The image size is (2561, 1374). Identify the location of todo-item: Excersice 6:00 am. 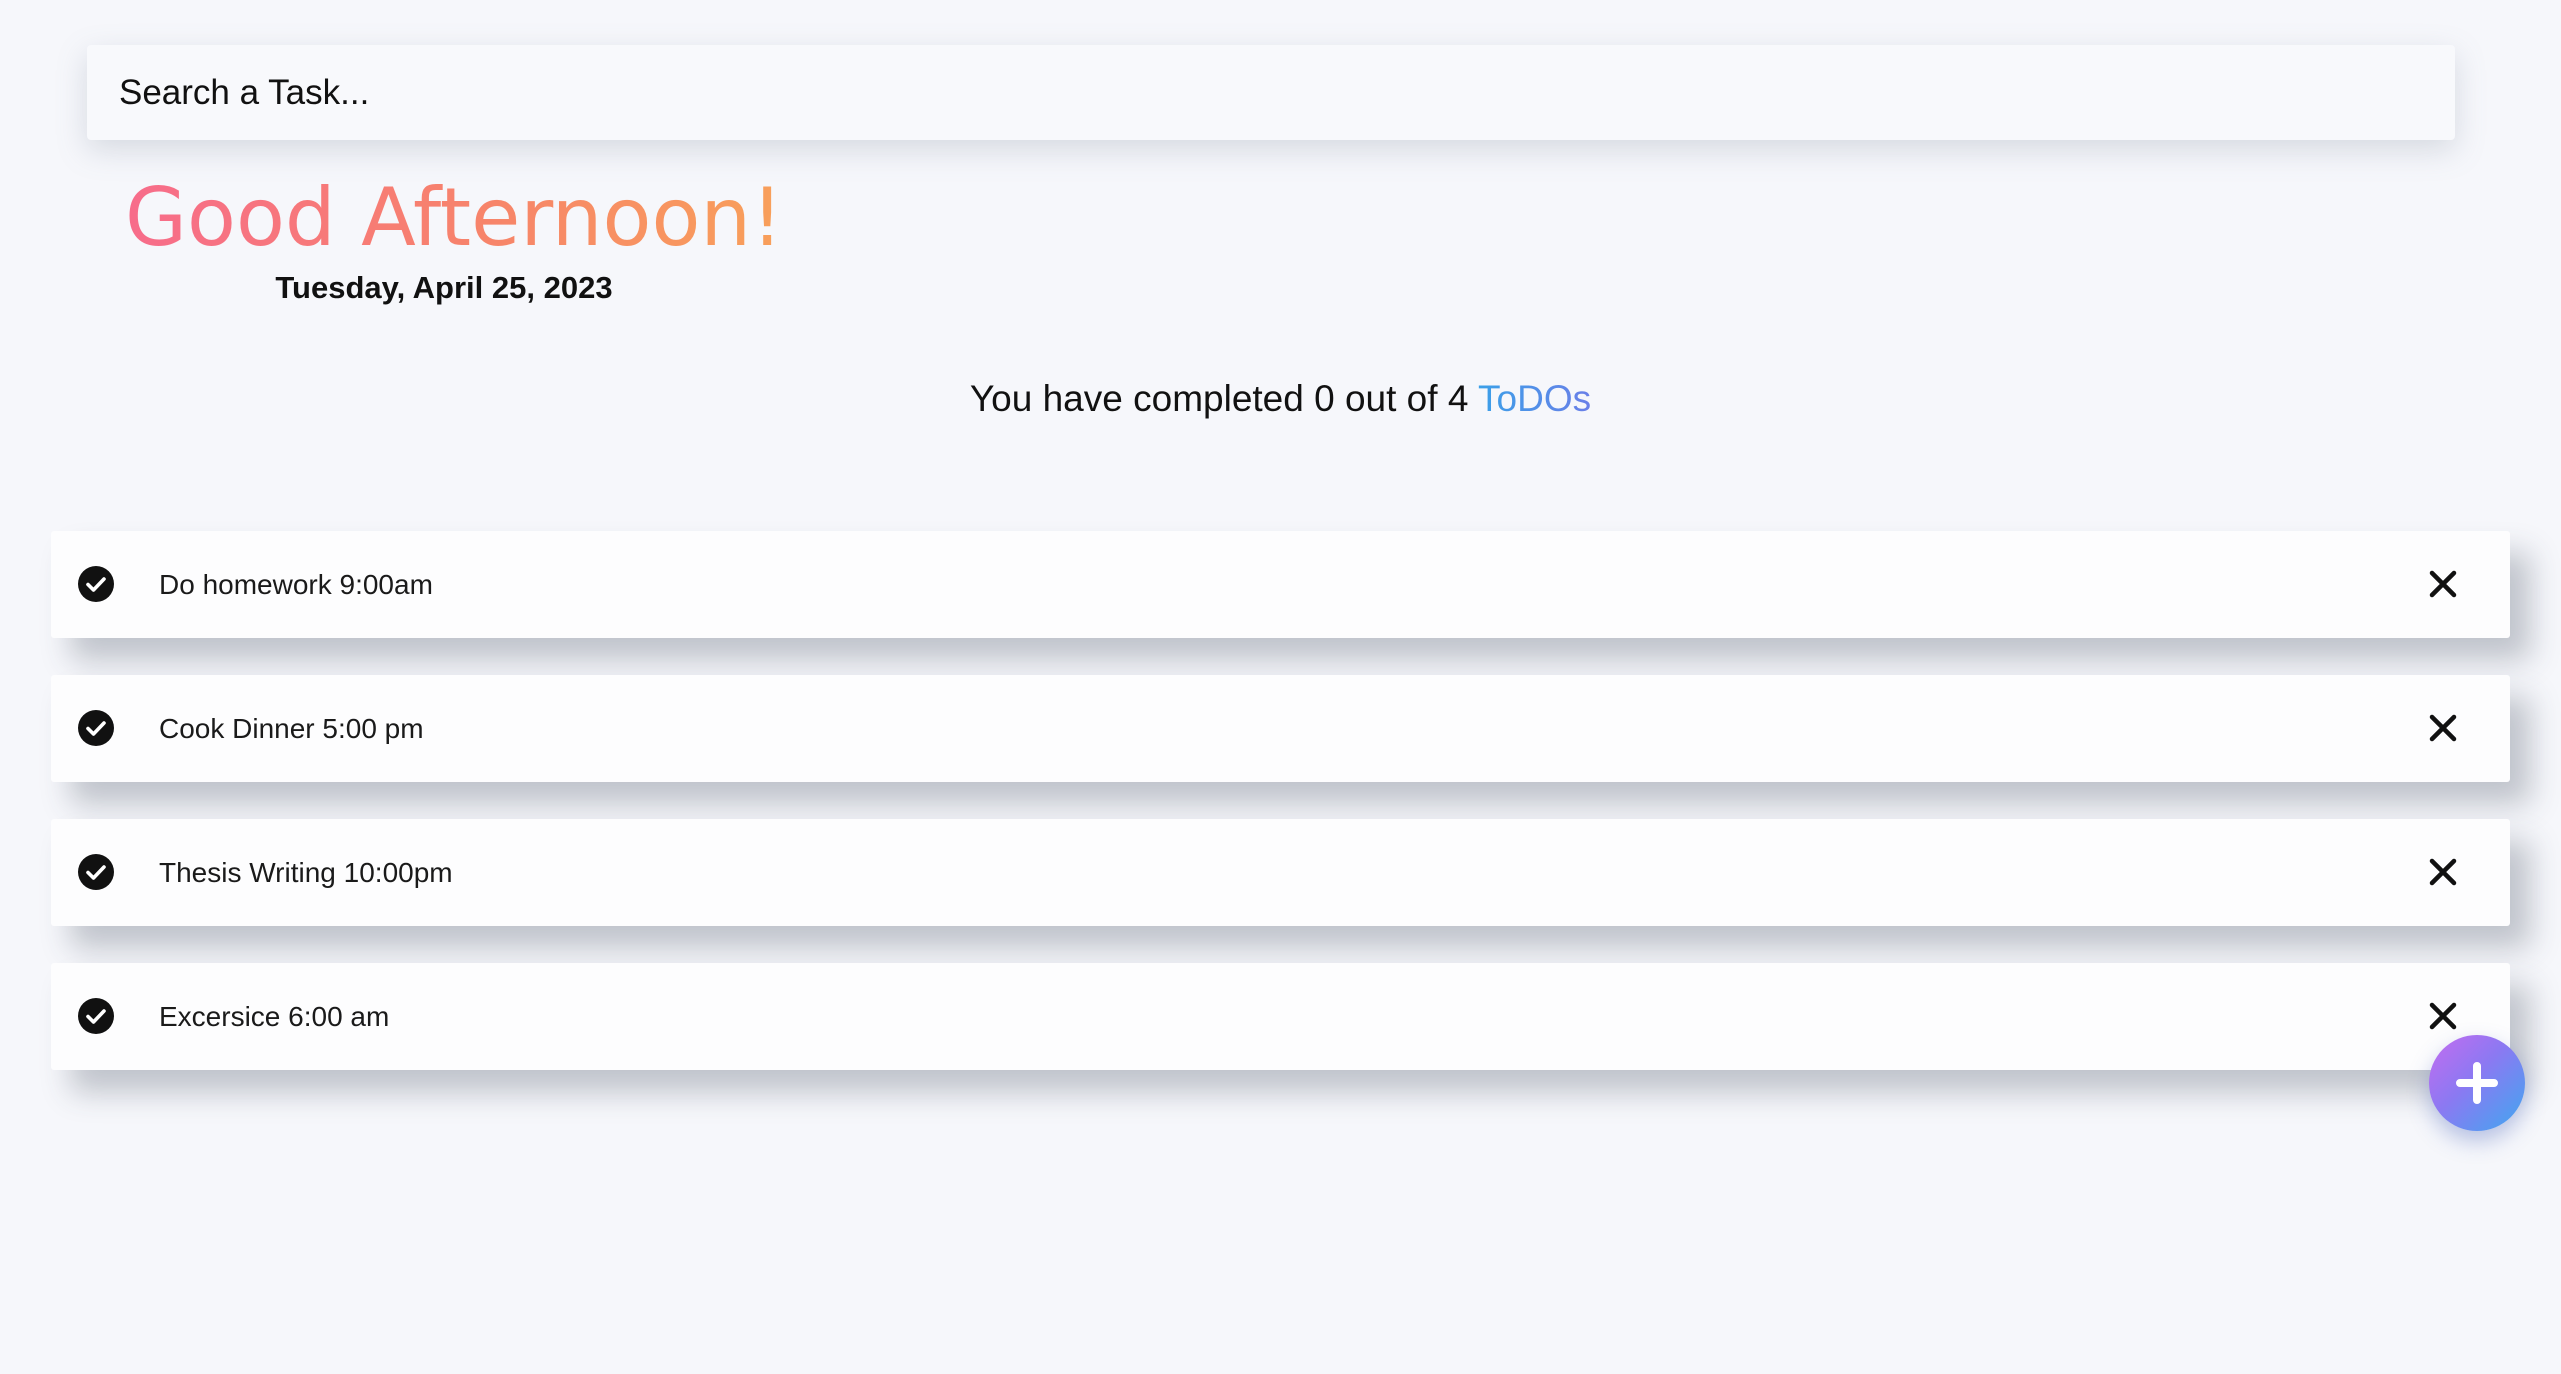
(1280, 1016).